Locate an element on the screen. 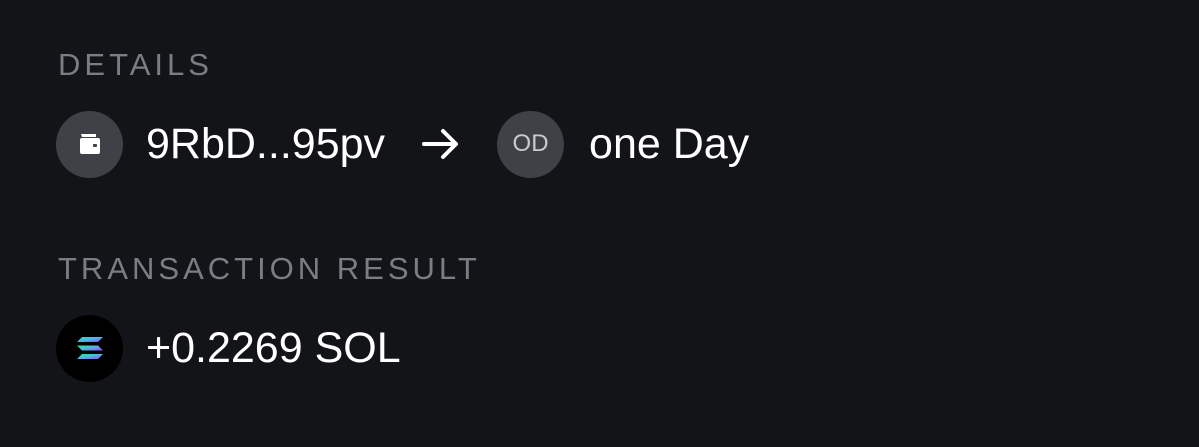 This screenshot has width=1199, height=447. arrow-right-icon is located at coordinates (441, 144).